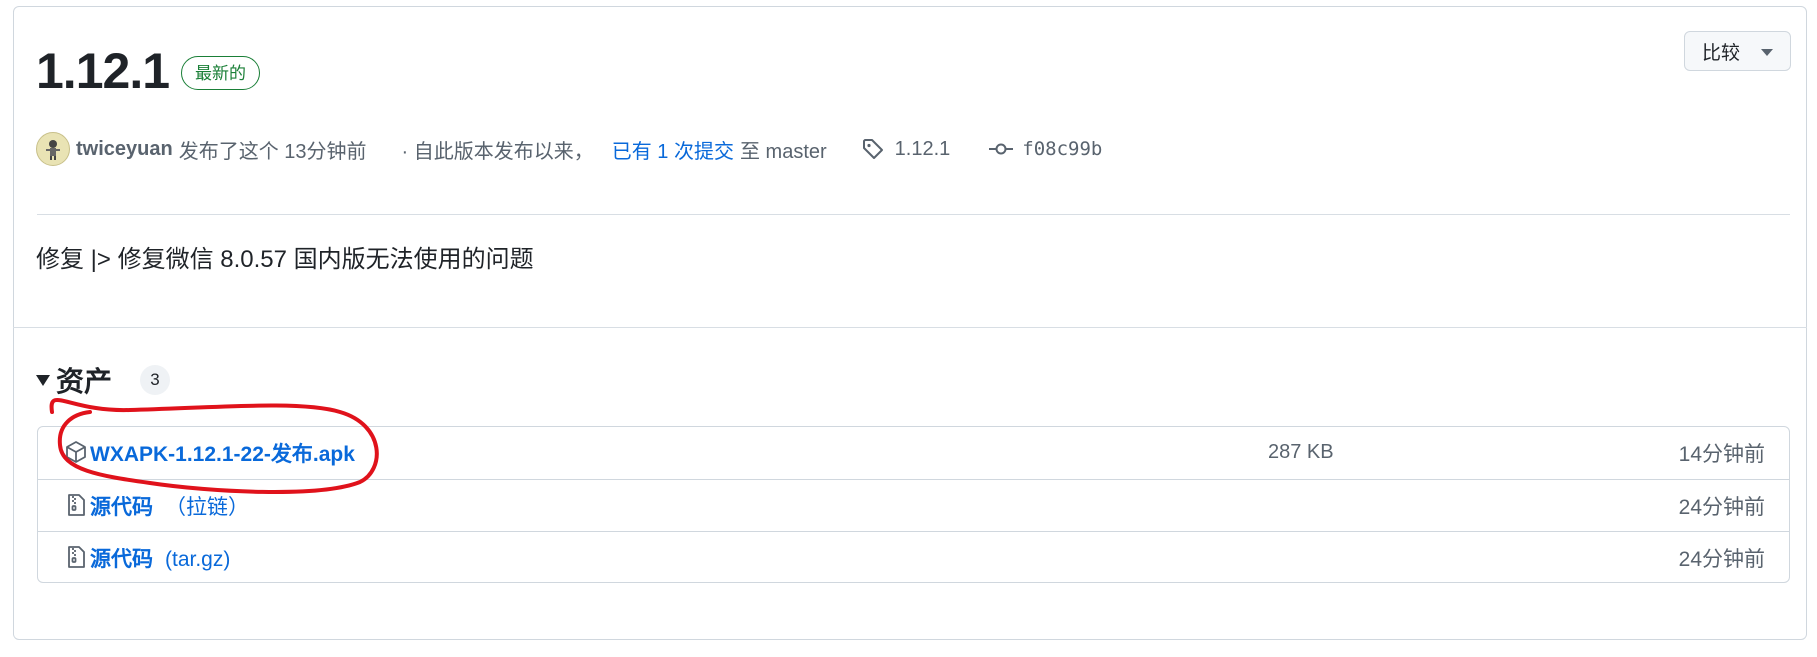 This screenshot has height=657, width=1817. Describe the element at coordinates (913, 452) in the screenshot. I see `list-item: WXAPK-1.12.1-22-发布.apk 287 KB 14分钟前` at that location.